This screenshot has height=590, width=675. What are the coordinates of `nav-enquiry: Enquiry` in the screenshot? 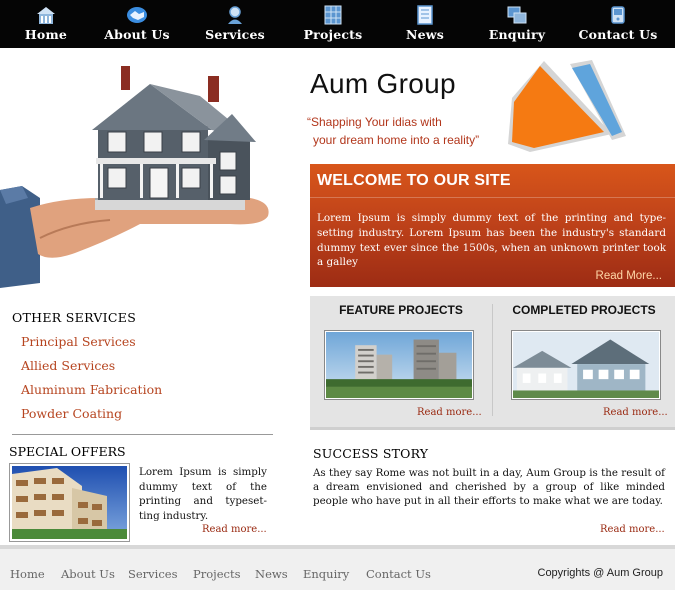 It's located at (517, 24).